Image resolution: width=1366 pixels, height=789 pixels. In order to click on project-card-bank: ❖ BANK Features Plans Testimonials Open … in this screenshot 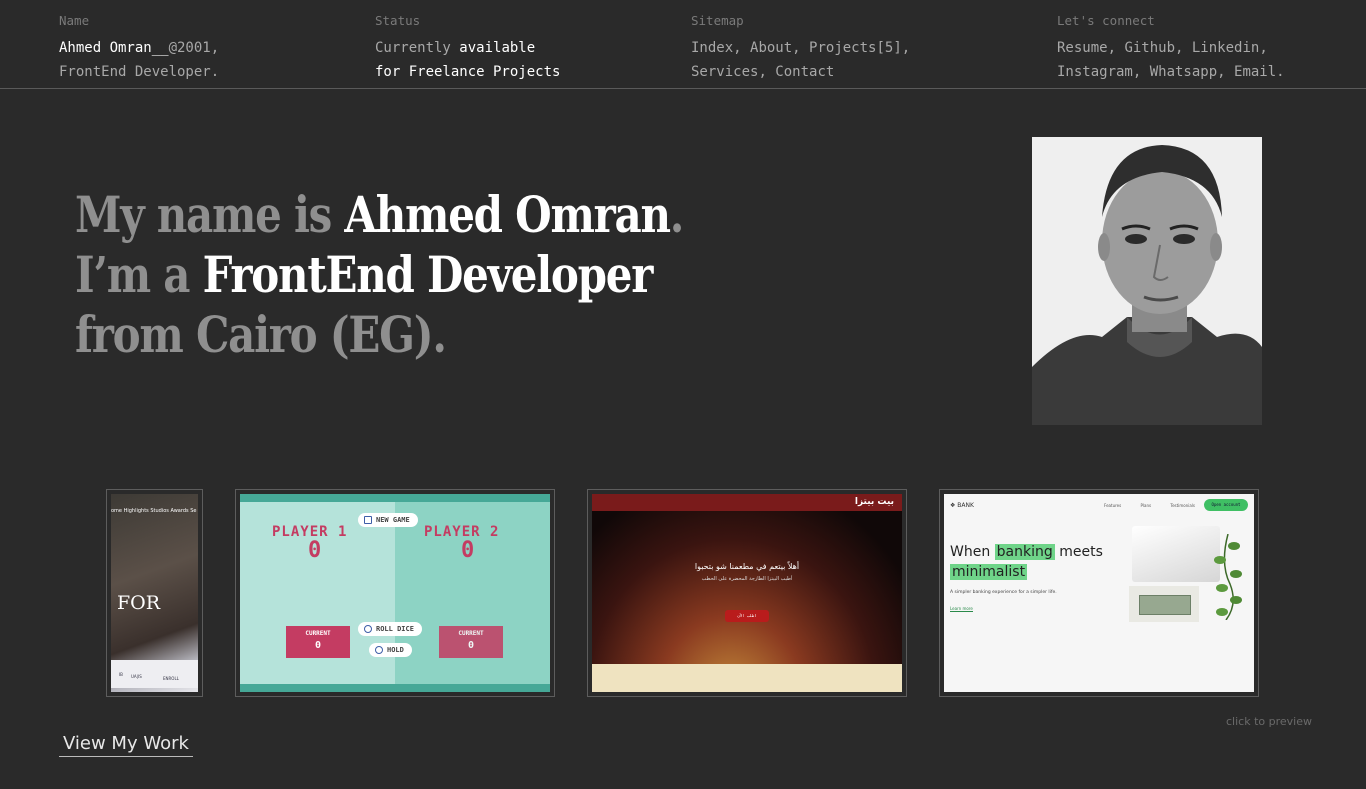, I will do `click(1099, 593)`.